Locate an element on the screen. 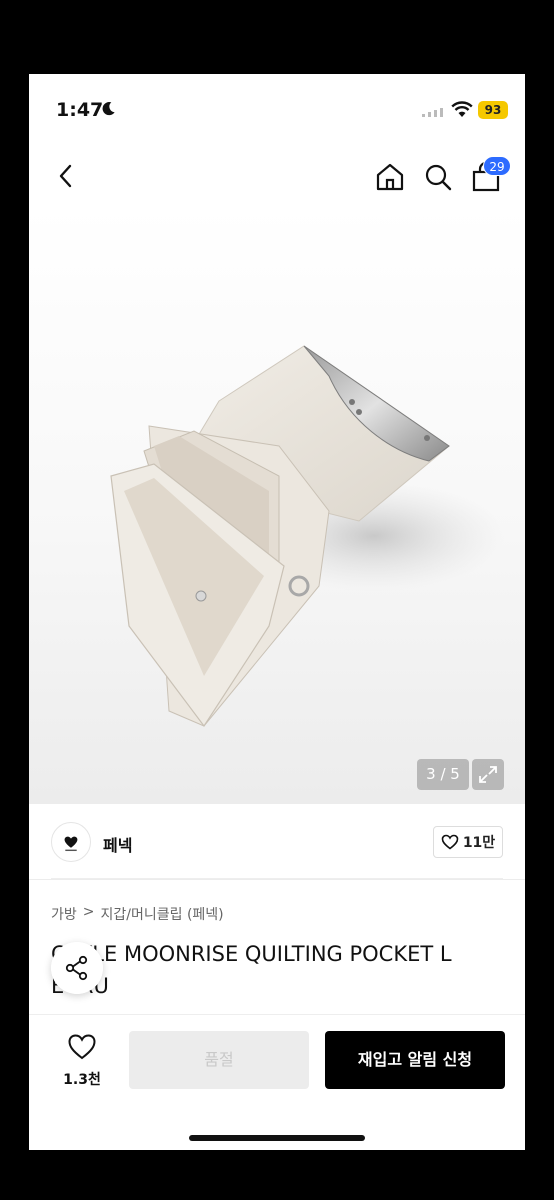 This screenshot has height=1200, width=554. status-bar: 1:47 93 is located at coordinates (277, 110).